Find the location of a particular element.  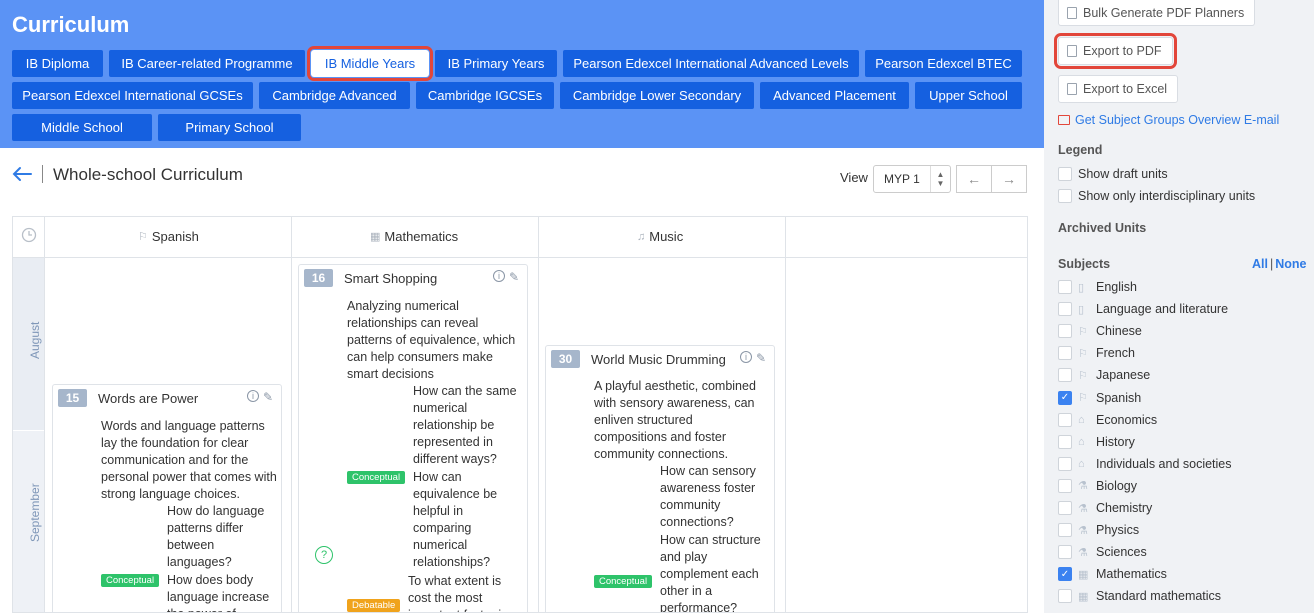

unit-card-header: 30 World Music Drumming i ✎ is located at coordinates (660, 359).